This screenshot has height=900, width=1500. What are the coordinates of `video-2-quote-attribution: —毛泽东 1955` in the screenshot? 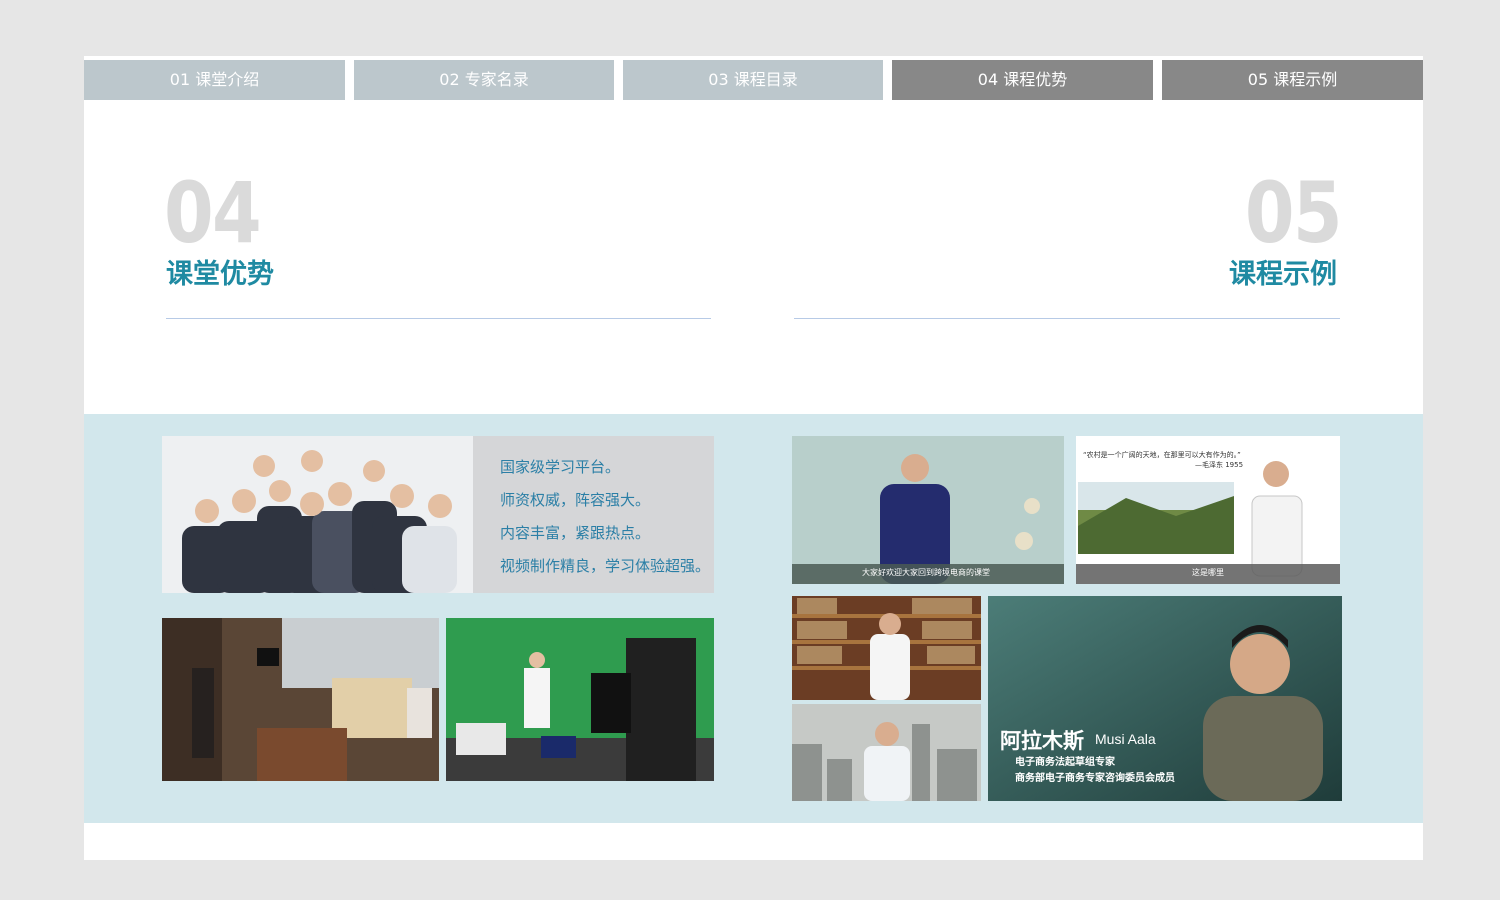 It's located at (1219, 465).